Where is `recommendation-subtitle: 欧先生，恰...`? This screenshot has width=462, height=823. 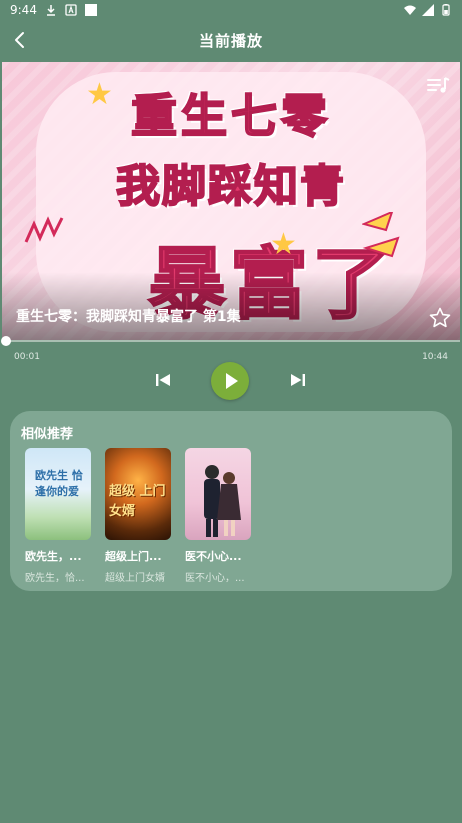
recommendation-subtitle: 欧先生，恰... is located at coordinates (55, 578).